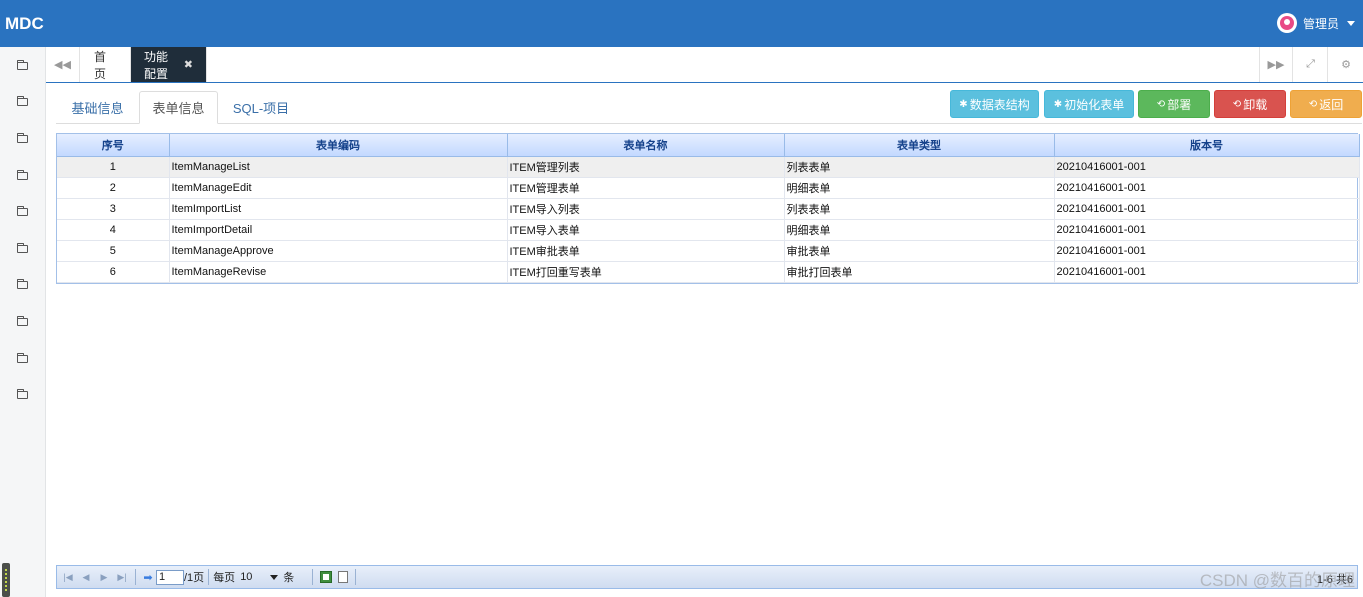  I want to click on tab-scroll-right-button: ▶▶, so click(1276, 64).